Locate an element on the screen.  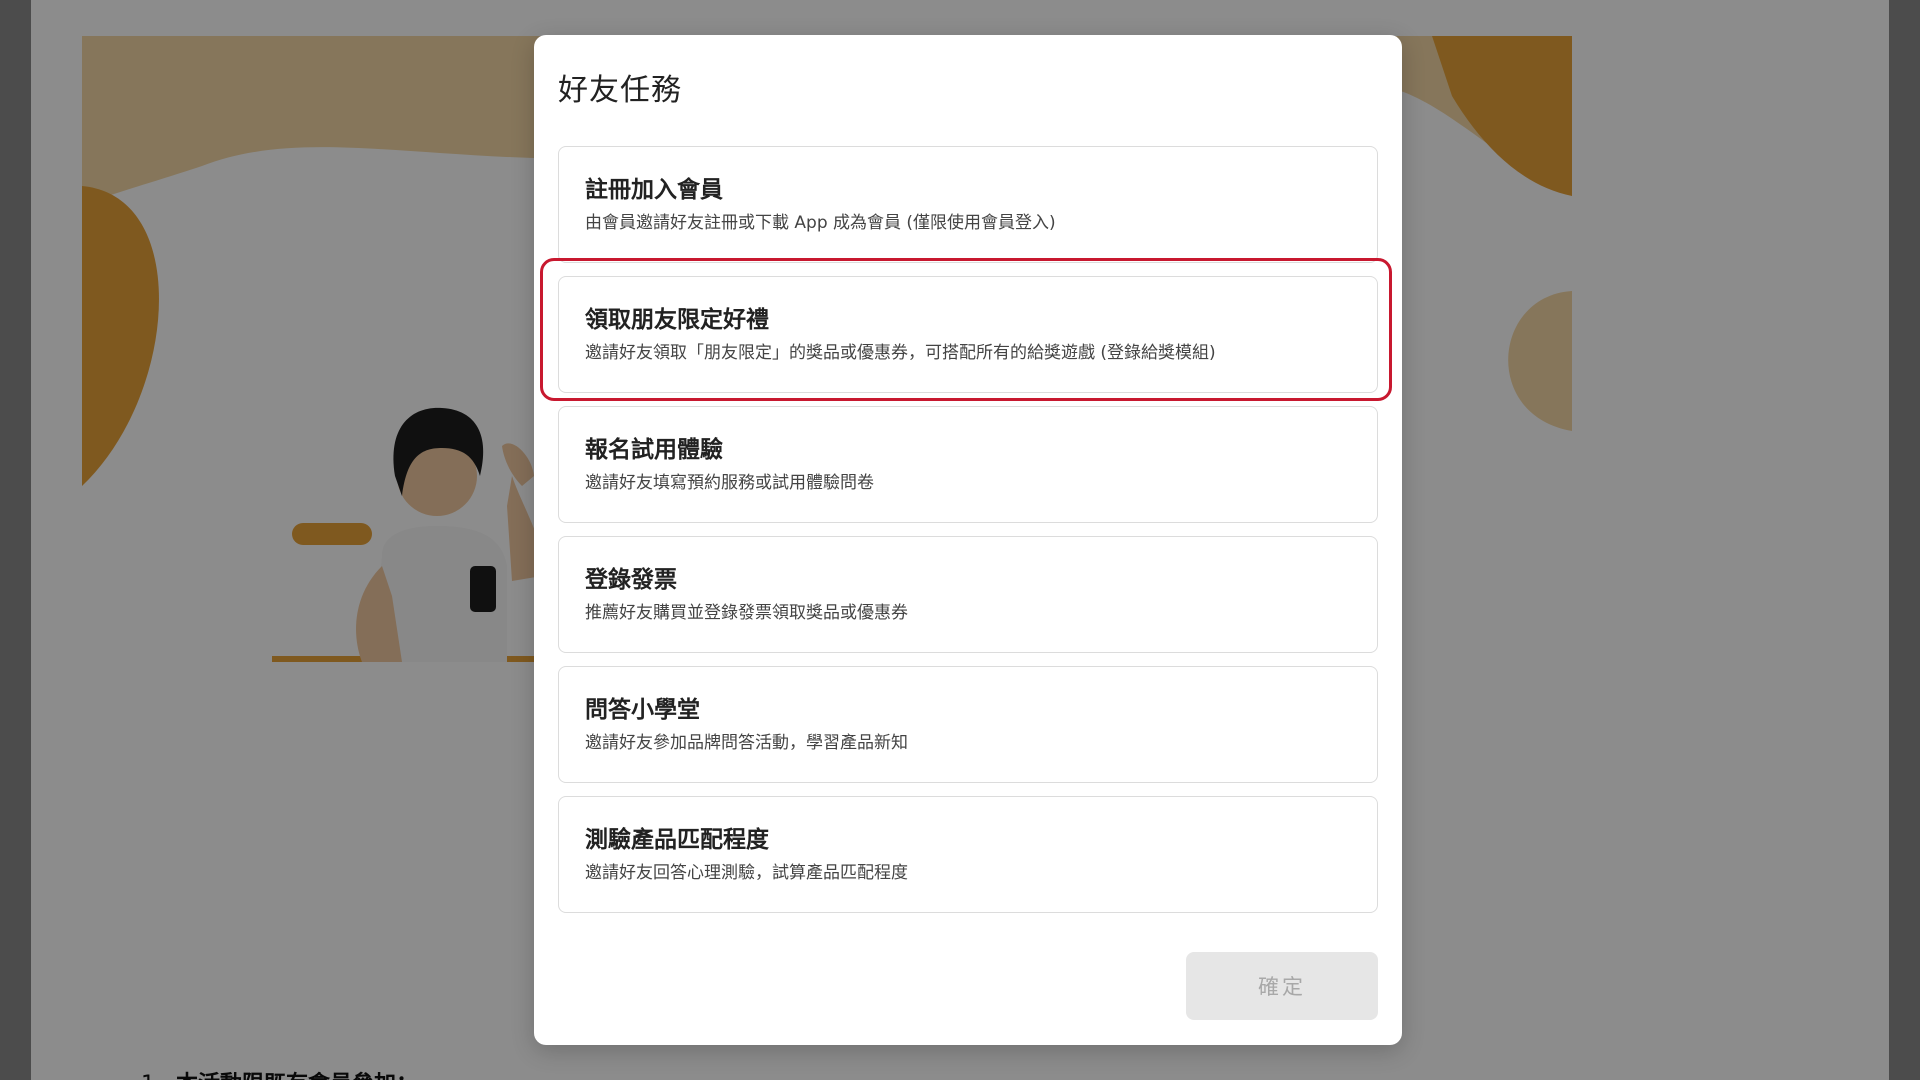
task-option-product-match: 測驗產品匹配程度 邀請好友回答心理測驗，試算產品匹配程度 is located at coordinates (968, 854).